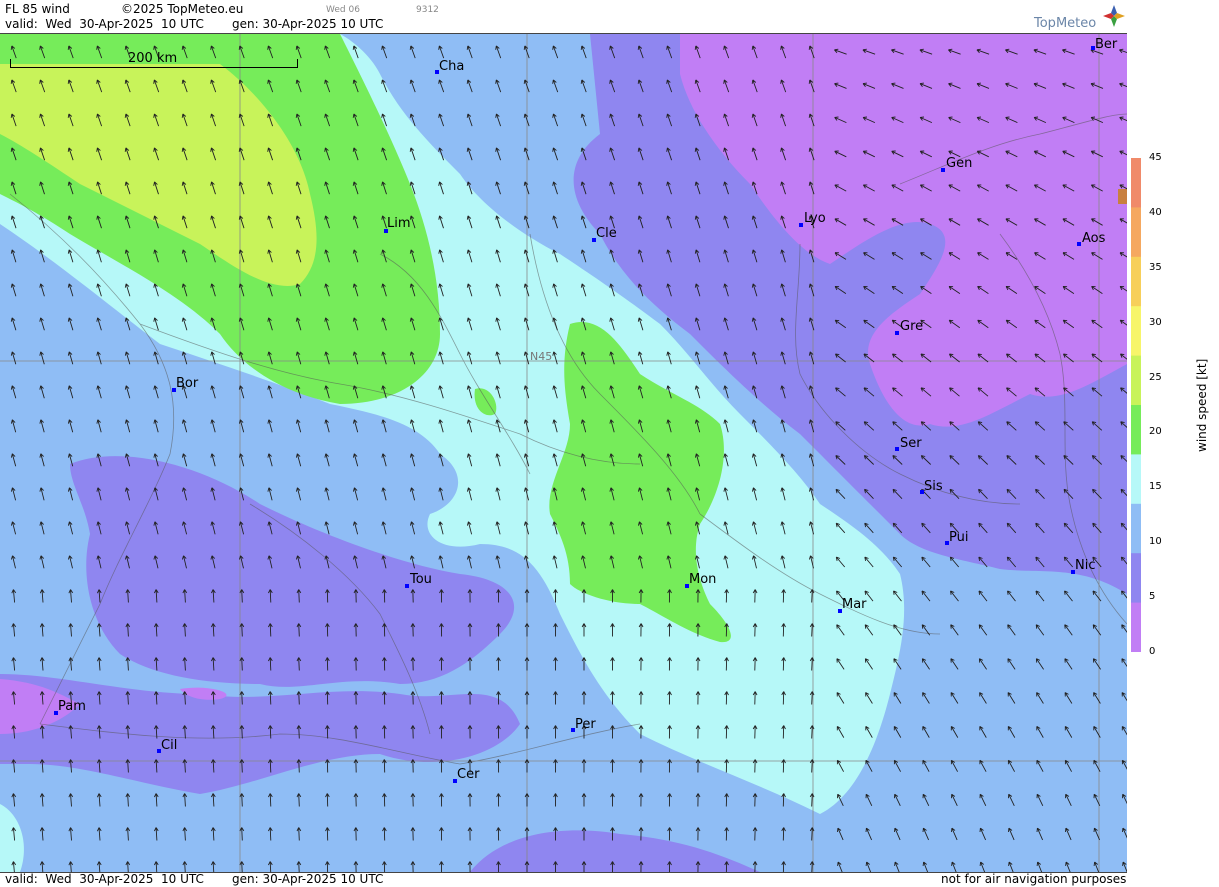 The width and height of the screenshot is (1219, 887). What do you see at coordinates (700, 580) in the screenshot?
I see `city-mon: Mon` at bounding box center [700, 580].